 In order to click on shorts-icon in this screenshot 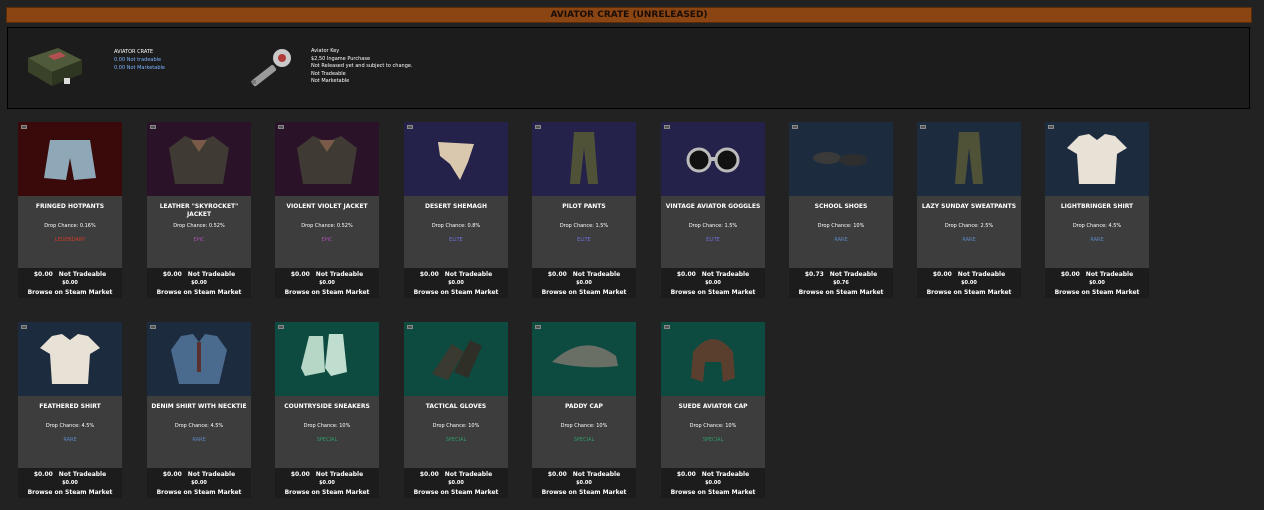, I will do `click(70, 160)`.